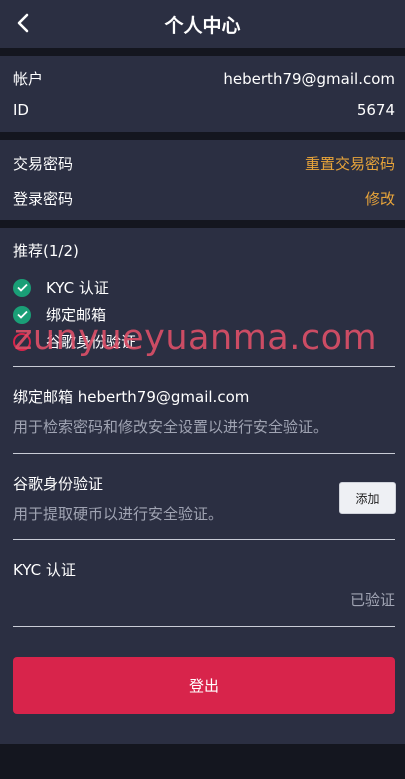 The image size is (405, 779). What do you see at coordinates (46, 251) in the screenshot?
I see `recommend-title: 推荐(1/2)` at bounding box center [46, 251].